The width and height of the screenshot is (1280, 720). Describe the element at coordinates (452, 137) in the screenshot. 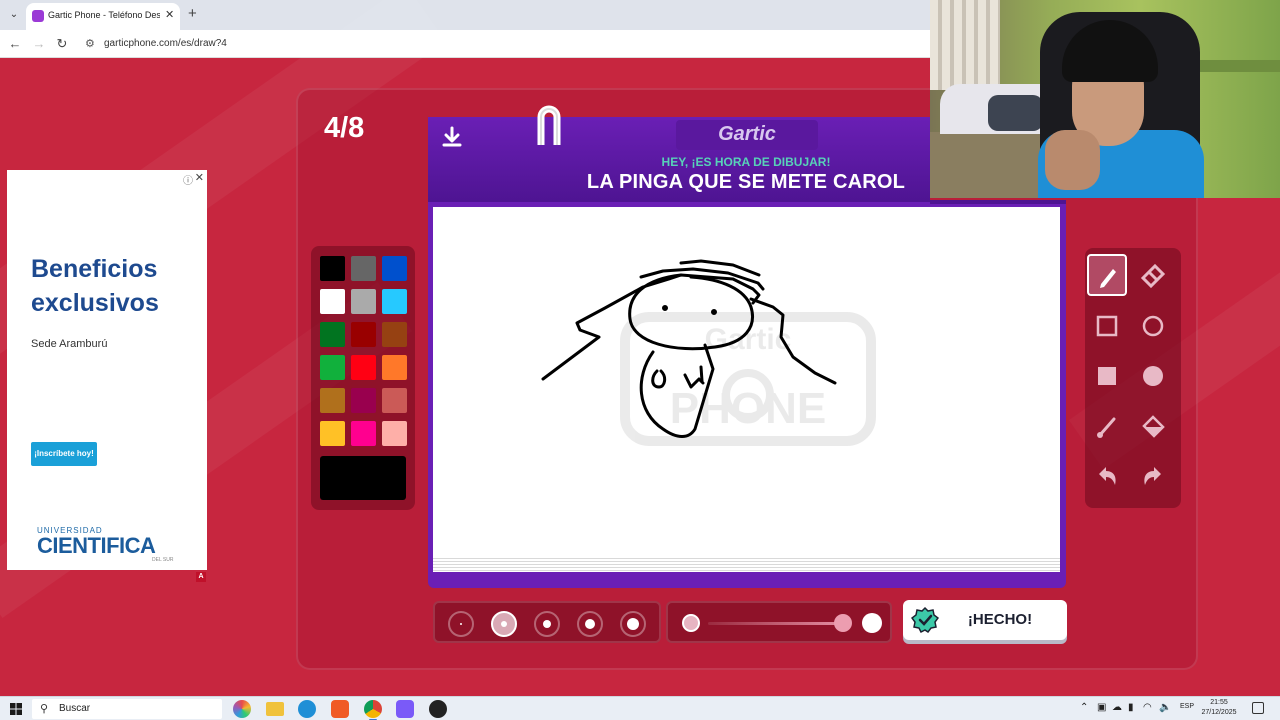

I see `download-icon` at that location.